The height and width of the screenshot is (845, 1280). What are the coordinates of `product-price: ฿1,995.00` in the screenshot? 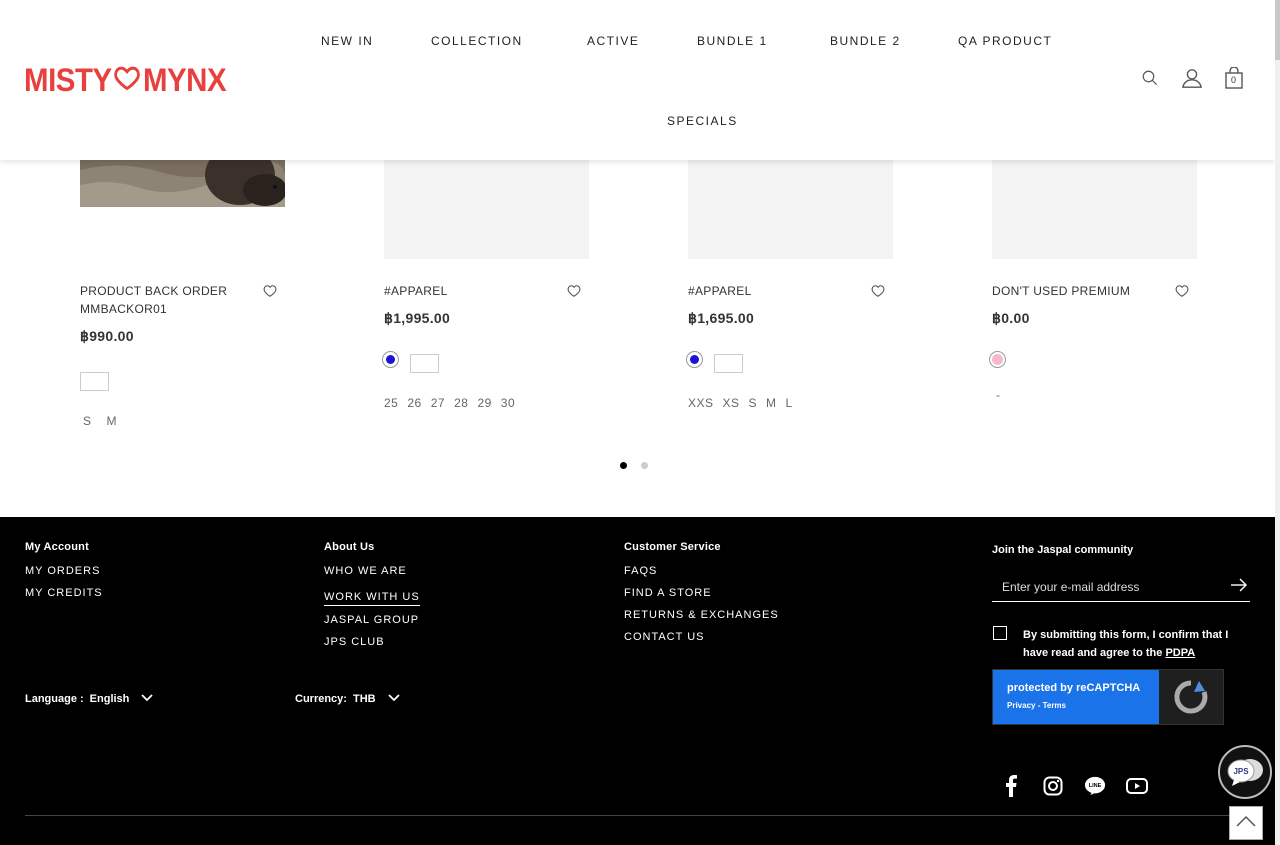 It's located at (417, 318).